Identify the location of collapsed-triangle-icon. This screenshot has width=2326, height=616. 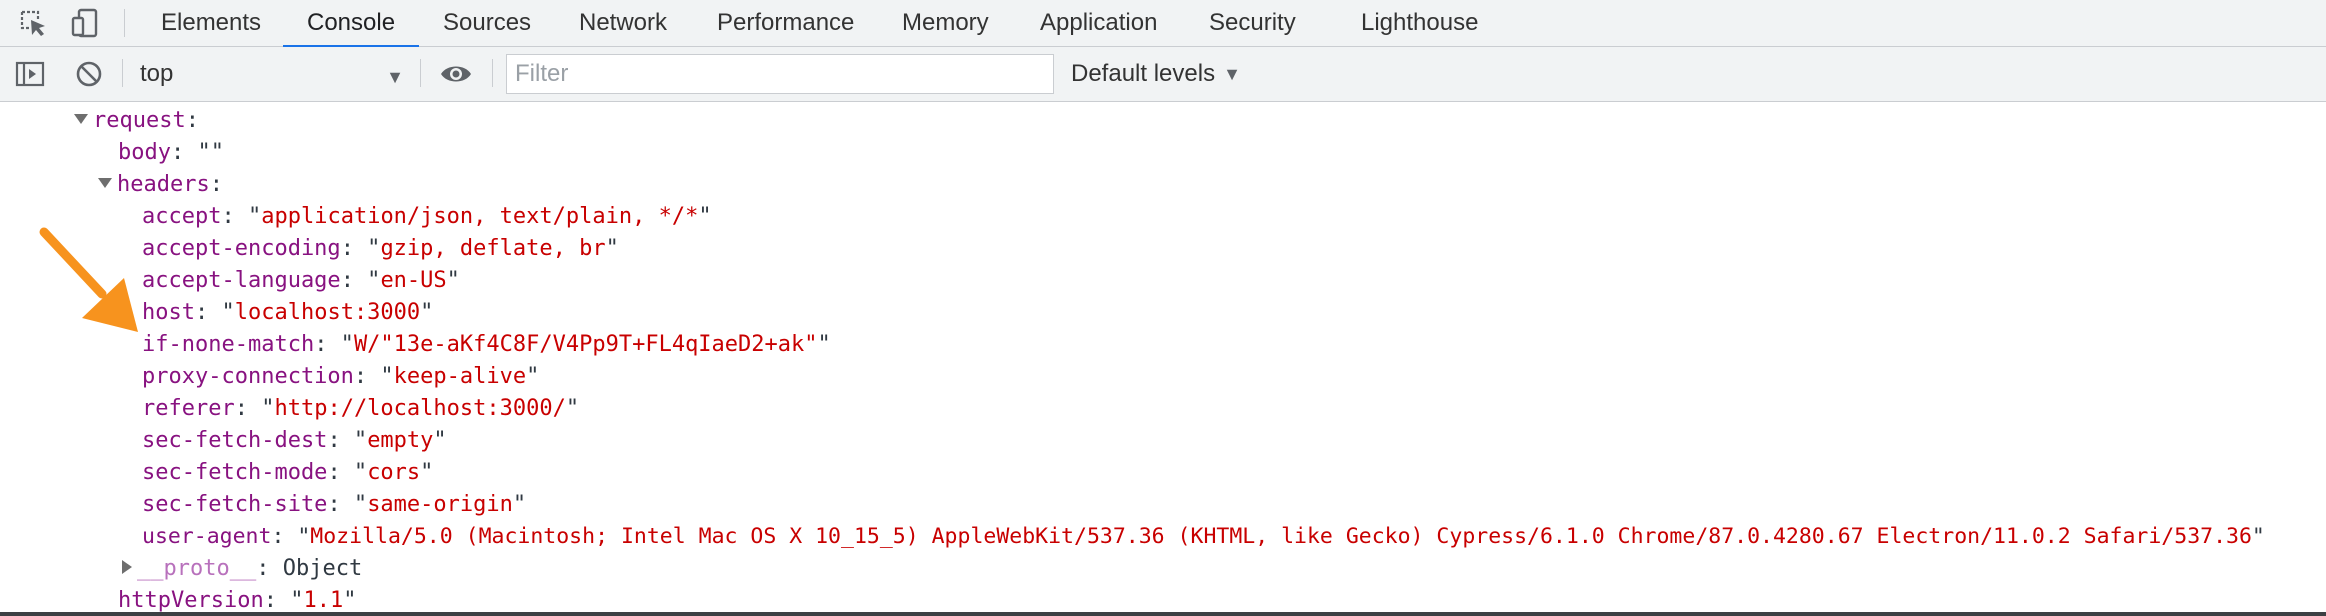
(127, 567).